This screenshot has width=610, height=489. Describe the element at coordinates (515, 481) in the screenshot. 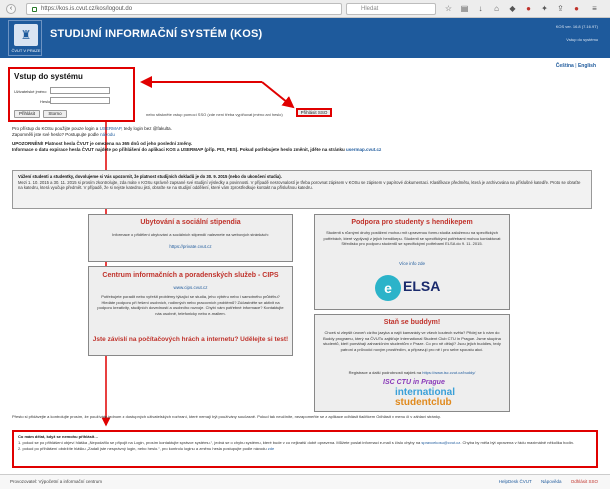

I see `helpdesk-link: HelpDesk ČVUT` at that location.